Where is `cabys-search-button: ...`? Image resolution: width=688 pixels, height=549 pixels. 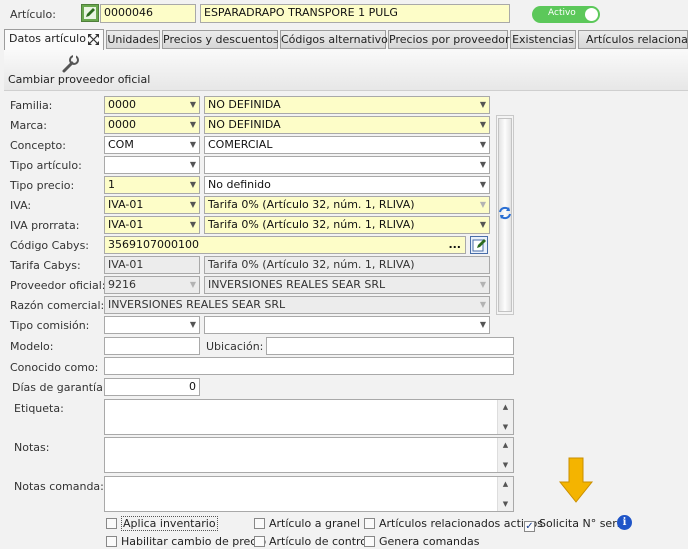 cabys-search-button: ... is located at coordinates (454, 245).